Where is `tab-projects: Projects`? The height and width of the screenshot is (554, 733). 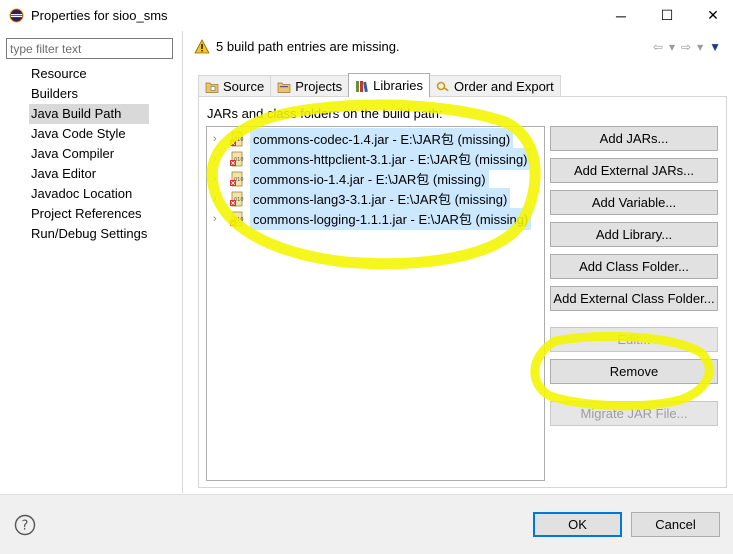
tab-projects: Projects is located at coordinates (310, 86).